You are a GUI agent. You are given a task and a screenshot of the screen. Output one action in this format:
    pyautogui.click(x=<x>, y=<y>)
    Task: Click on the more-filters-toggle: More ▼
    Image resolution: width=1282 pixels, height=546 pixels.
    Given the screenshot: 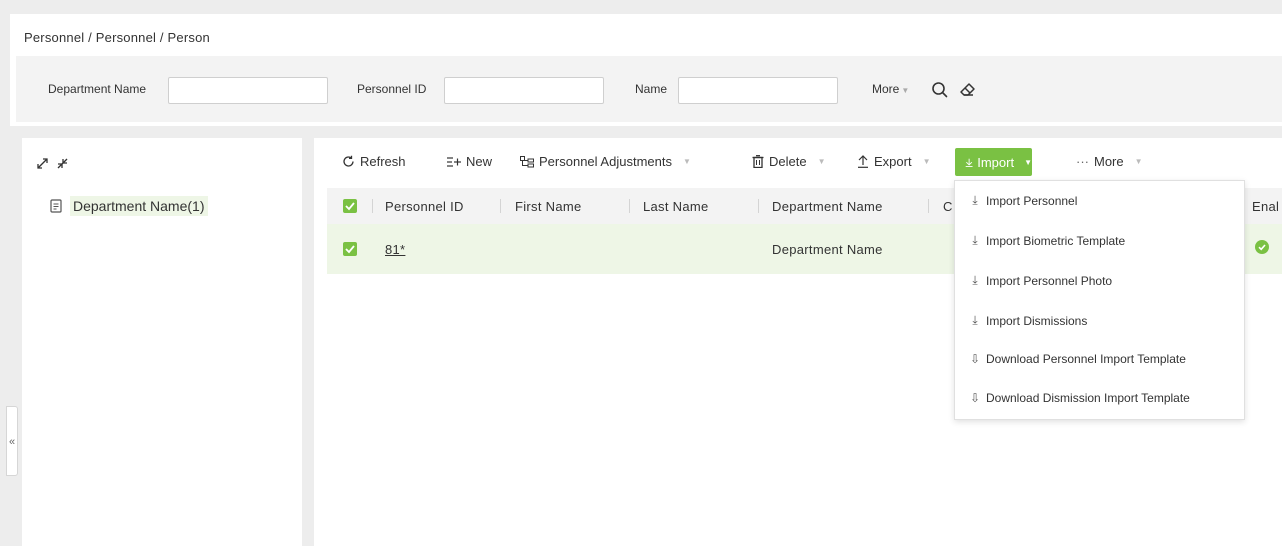 What is the action you would take?
    pyautogui.click(x=890, y=89)
    